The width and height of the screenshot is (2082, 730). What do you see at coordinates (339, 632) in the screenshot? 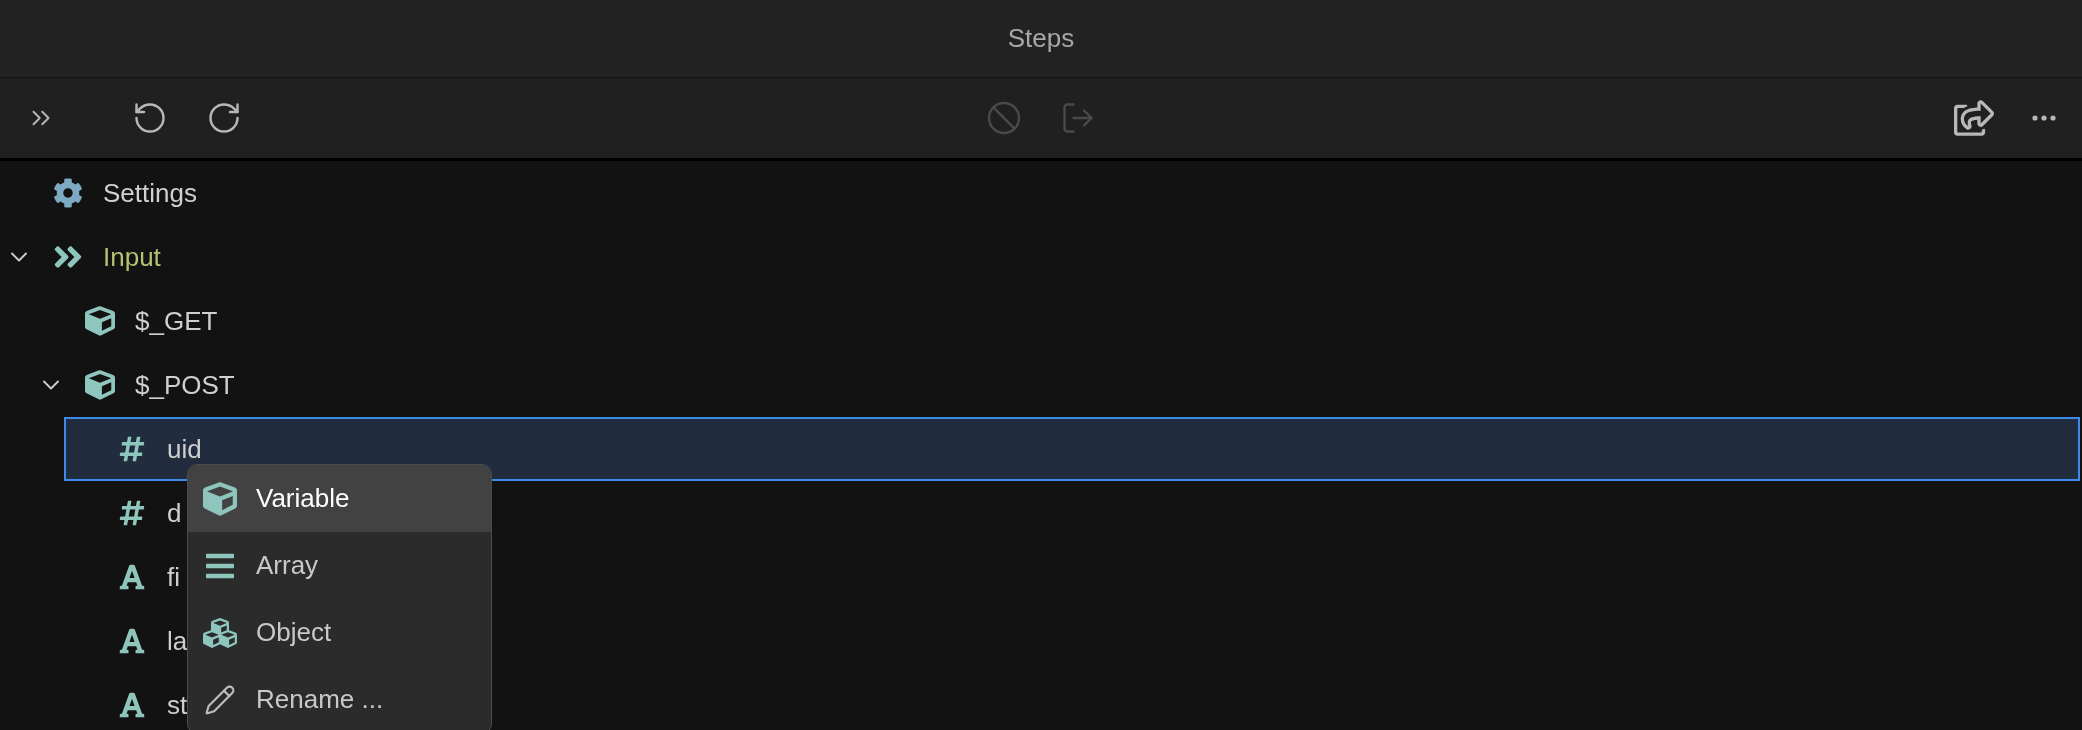
I see `menu-item: Object` at bounding box center [339, 632].